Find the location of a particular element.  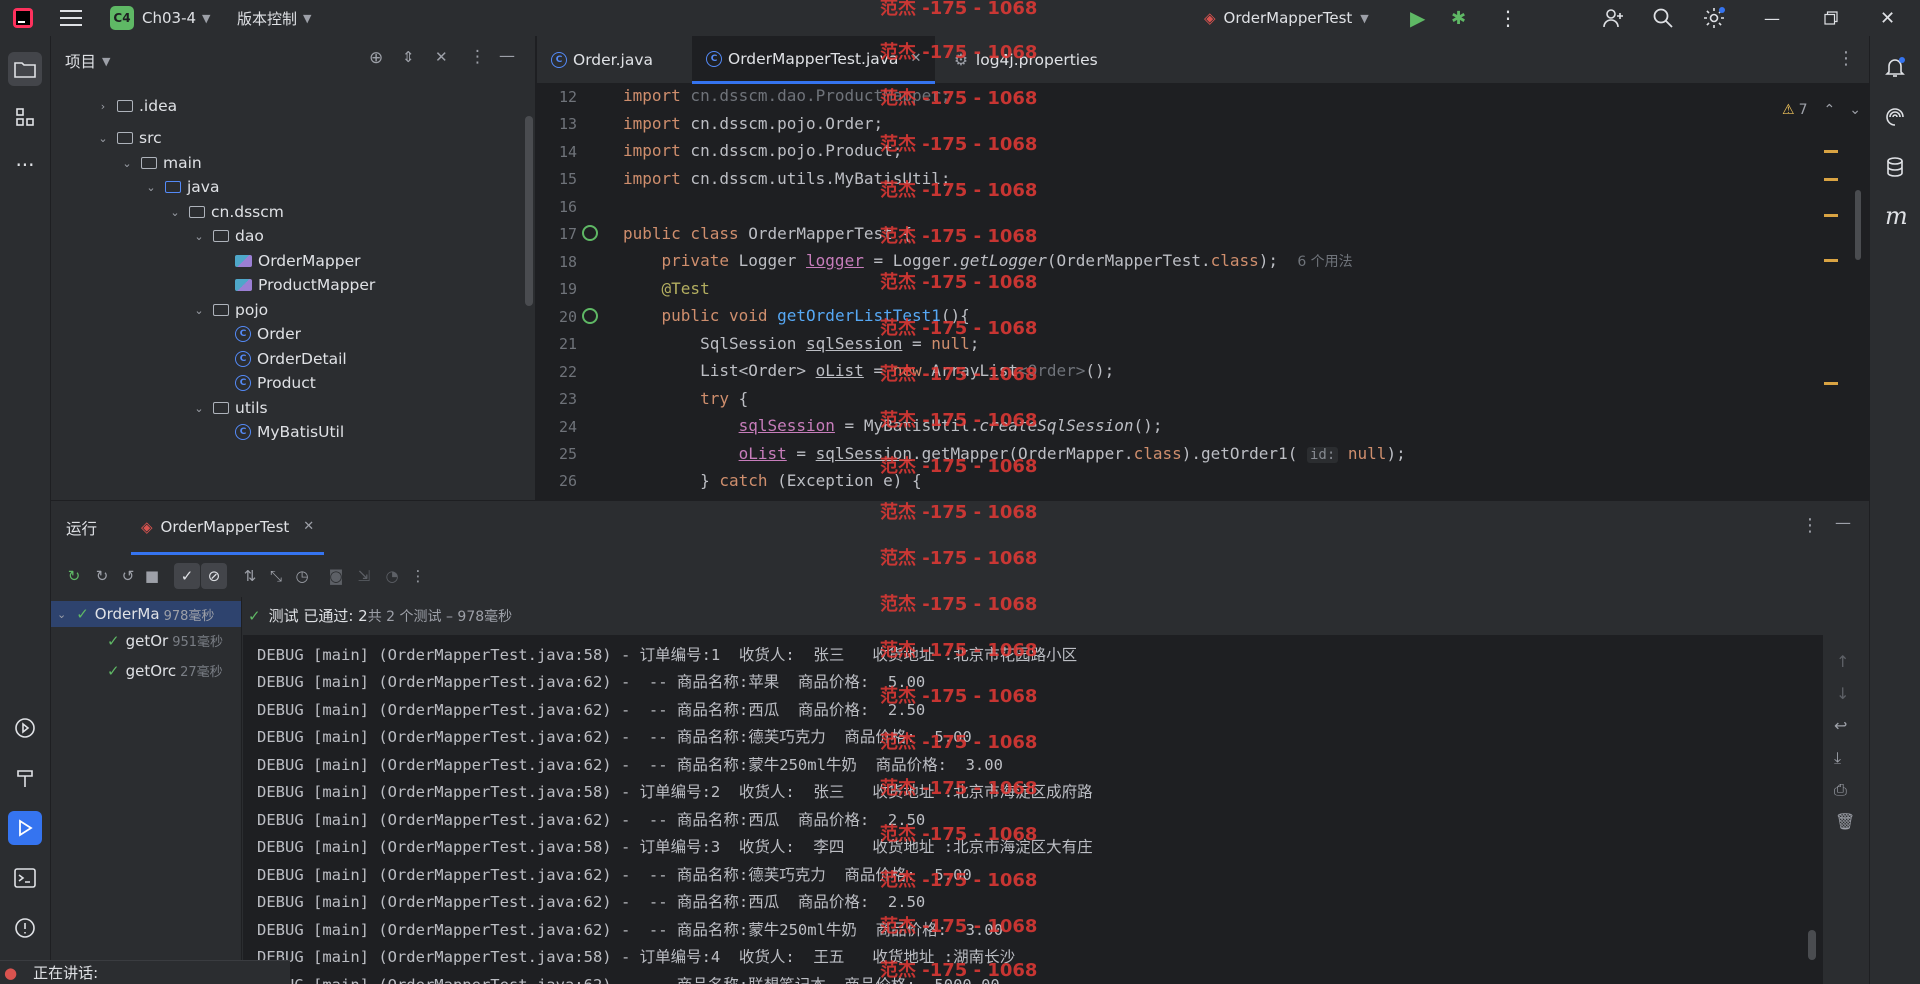

vcs-menu: 版本控制 ▼ is located at coordinates (274, 18).